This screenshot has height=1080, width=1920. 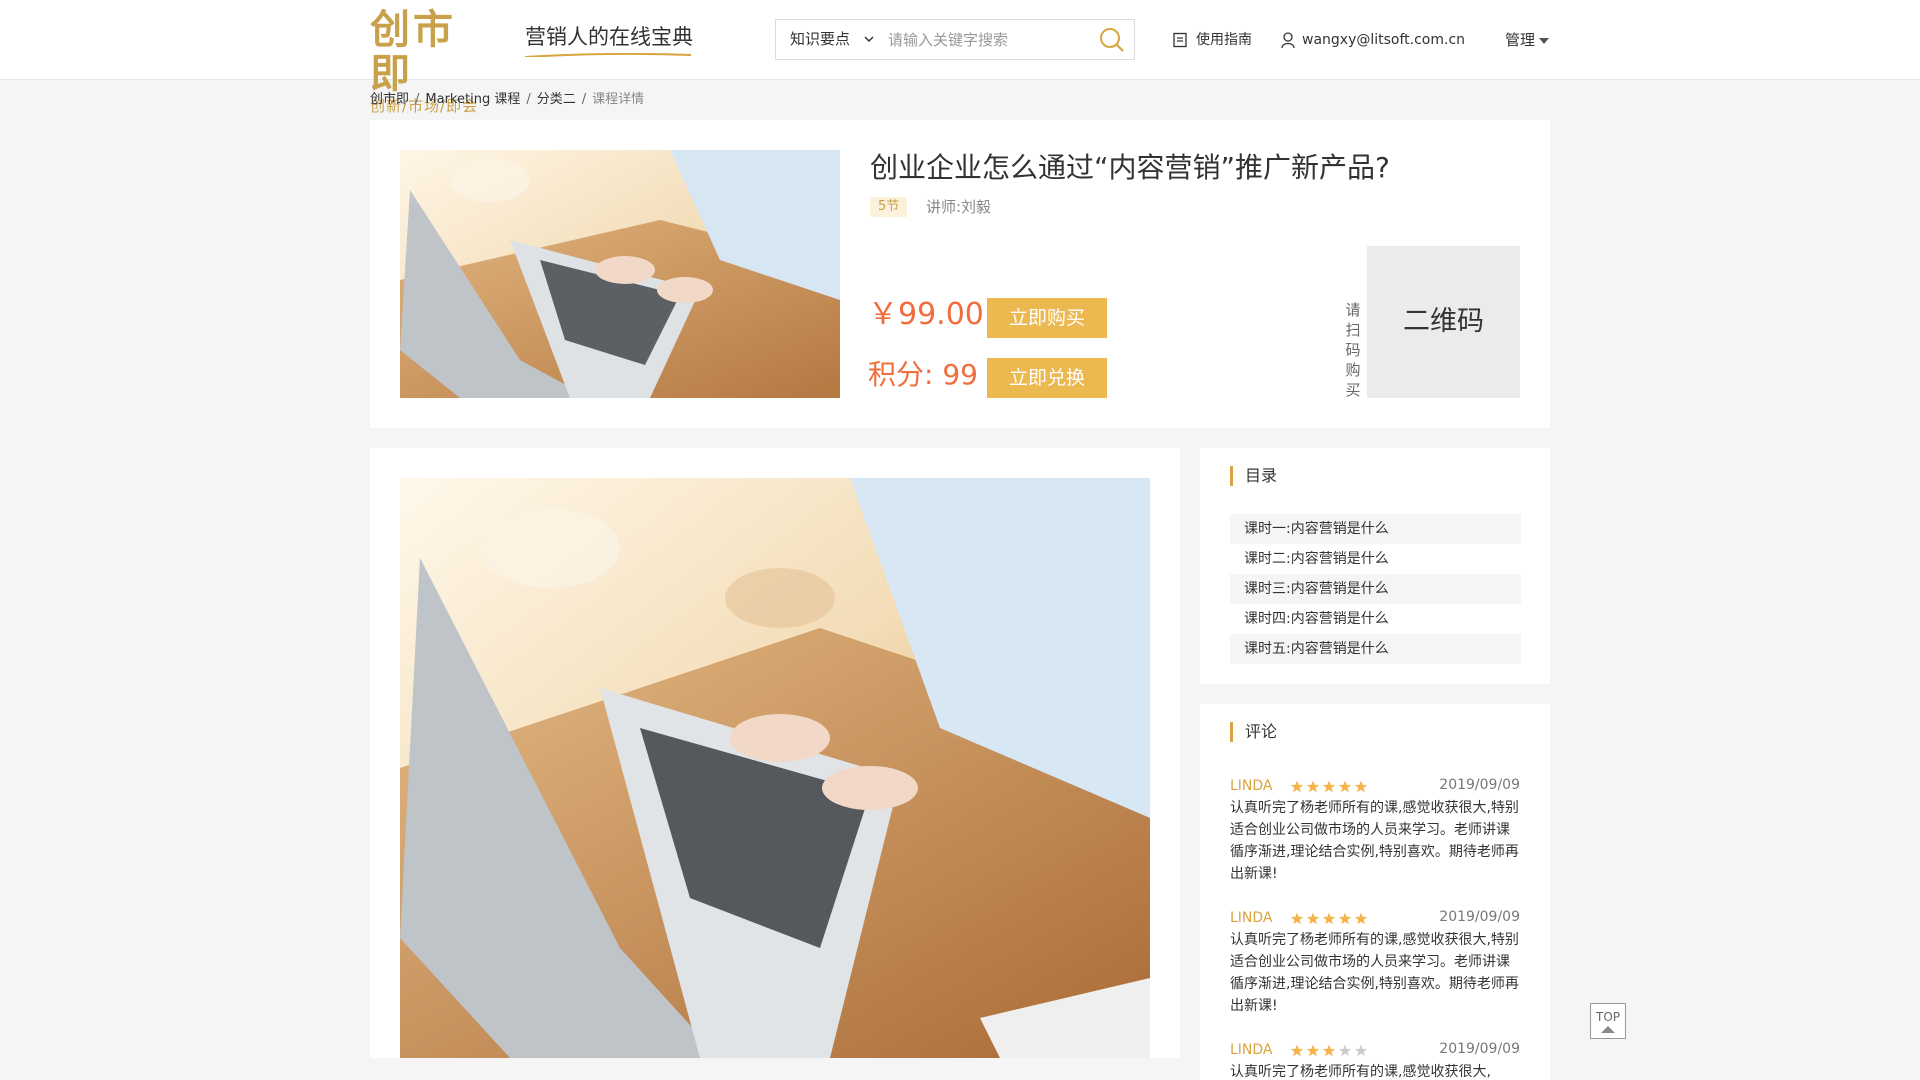 I want to click on buy-now-button: 立即购买, so click(x=1047, y=318).